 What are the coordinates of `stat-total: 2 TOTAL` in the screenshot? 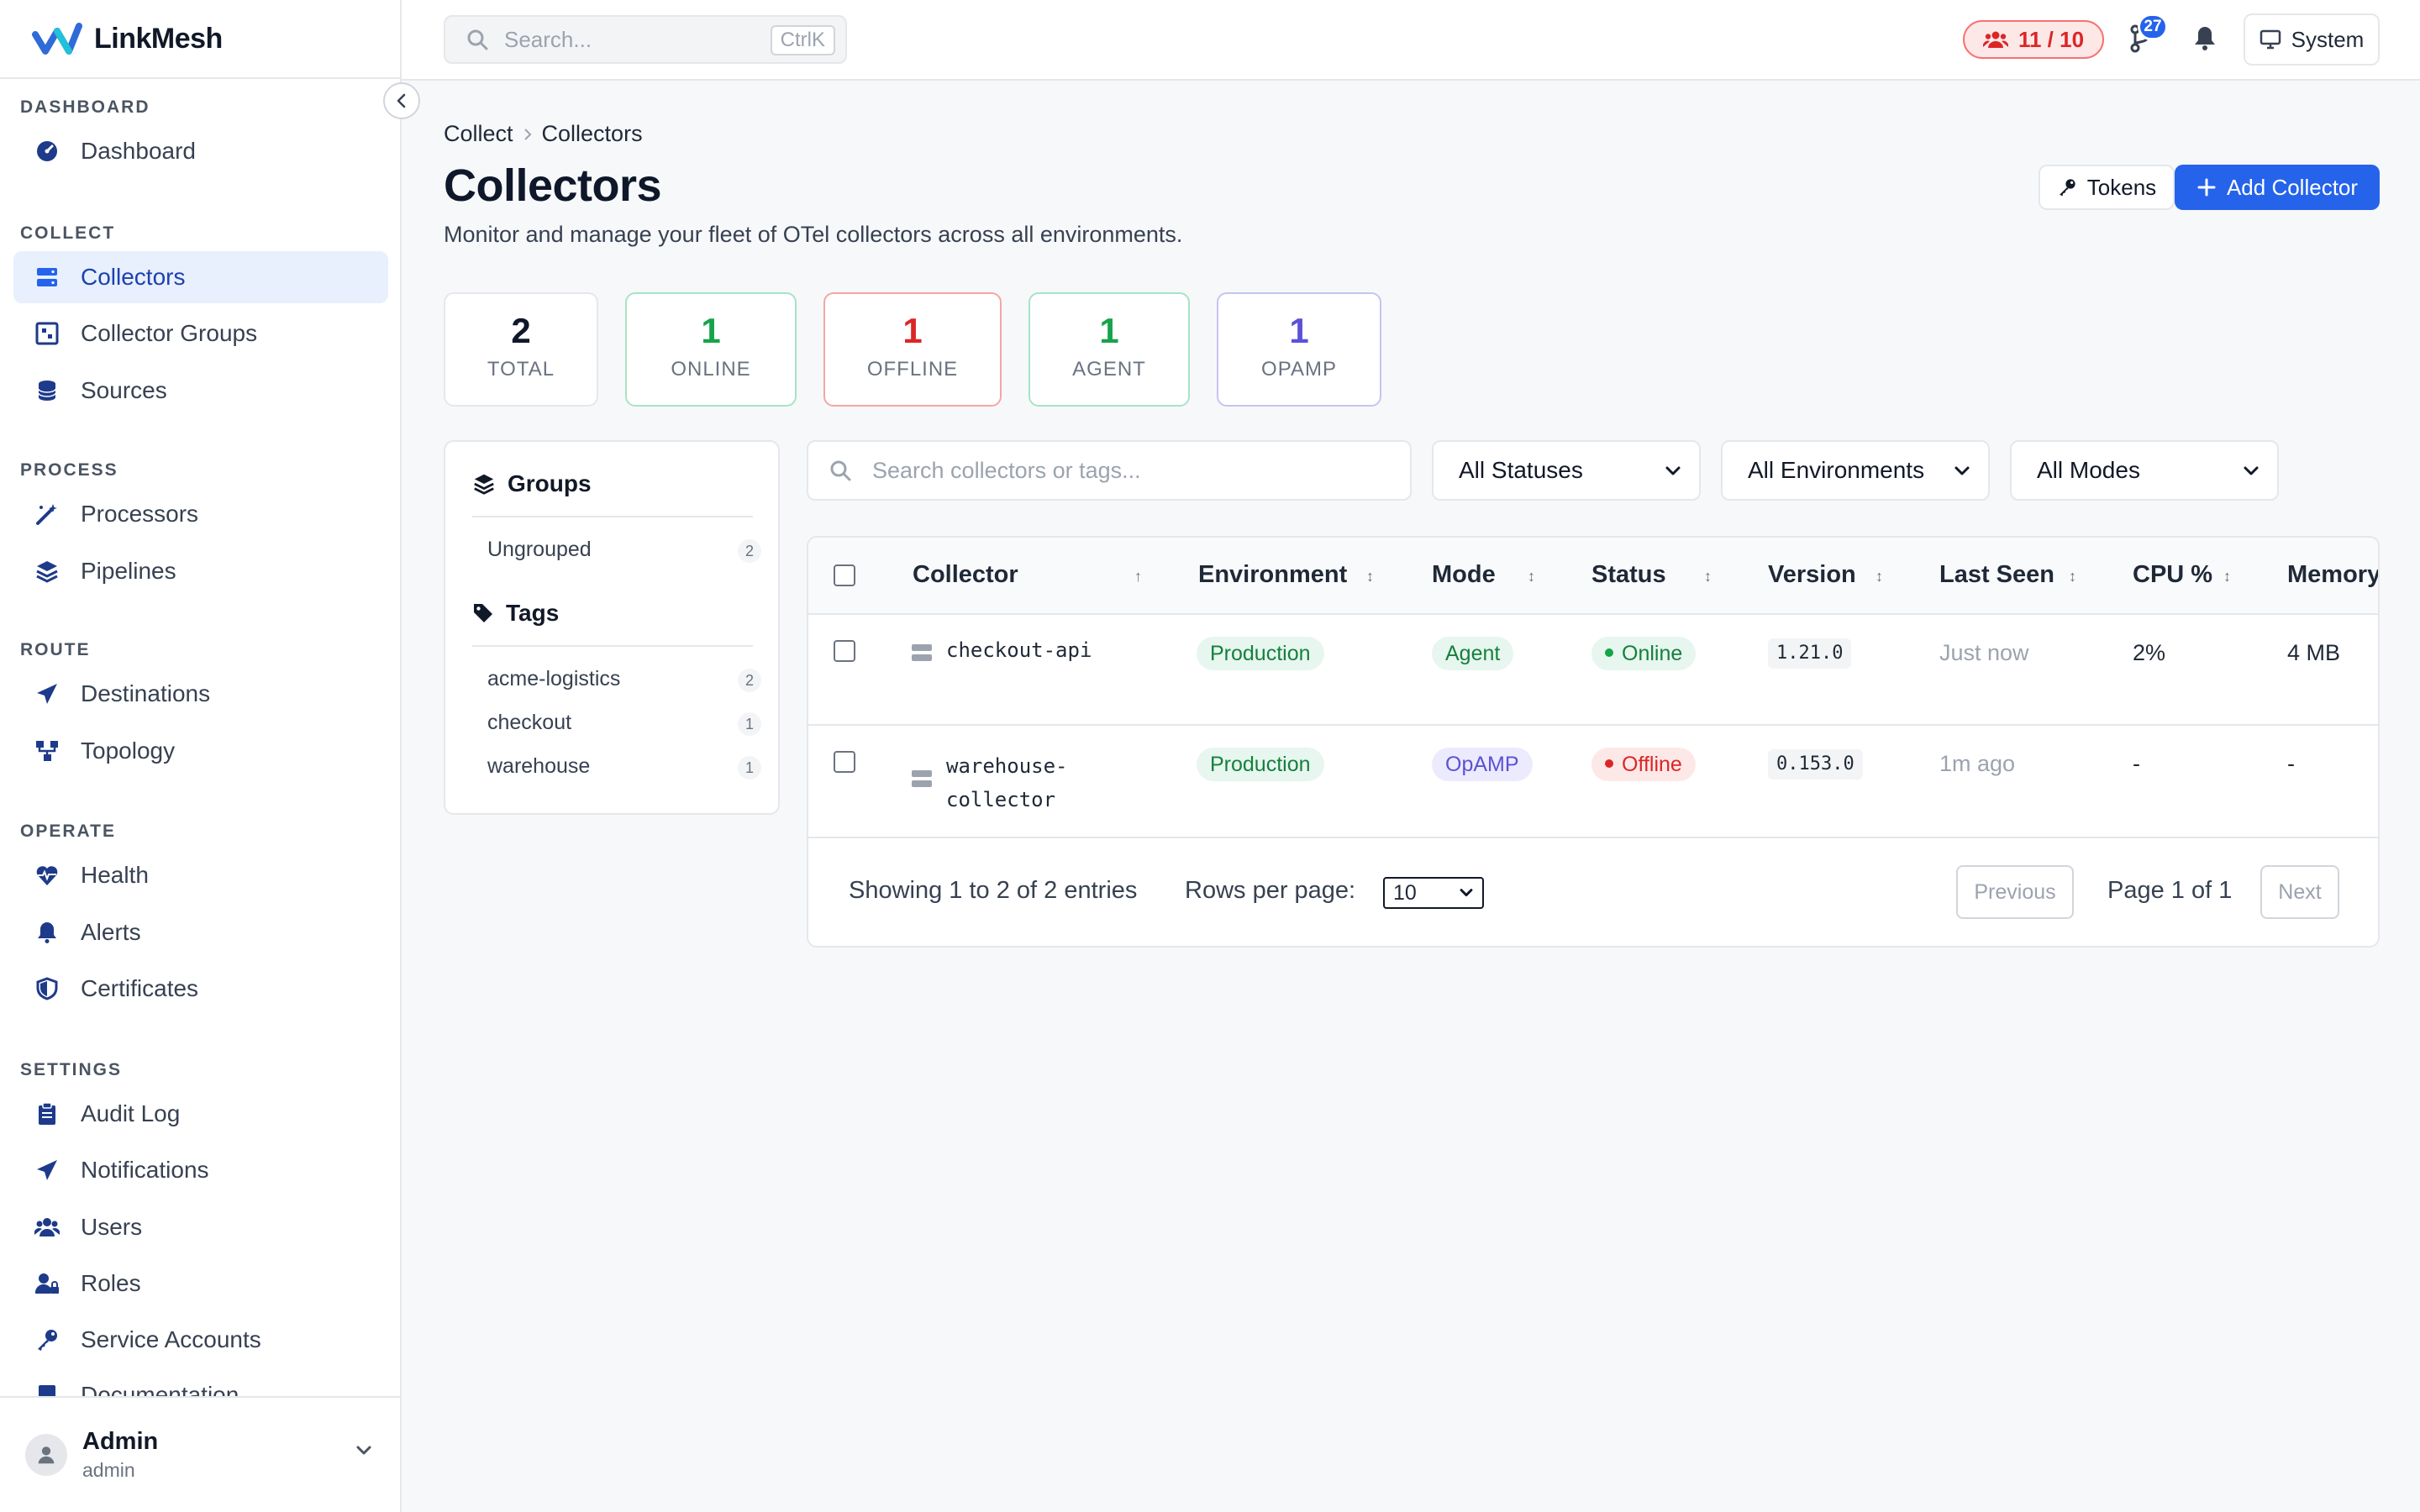 It's located at (521, 349).